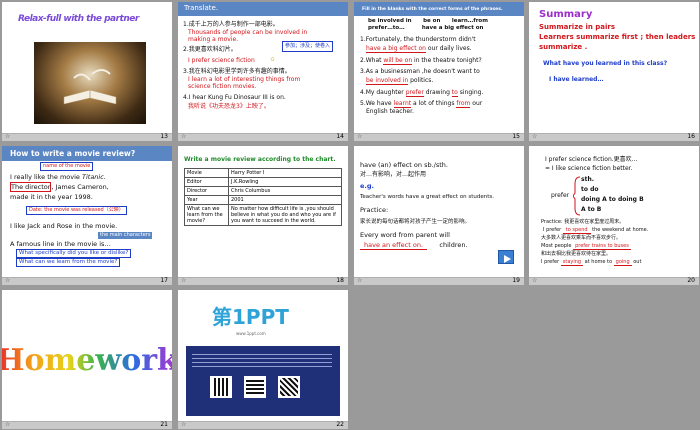 This screenshot has width=700, height=430. What do you see at coordinates (285, 200) in the screenshot?
I see `table-cell: 2001` at bounding box center [285, 200].